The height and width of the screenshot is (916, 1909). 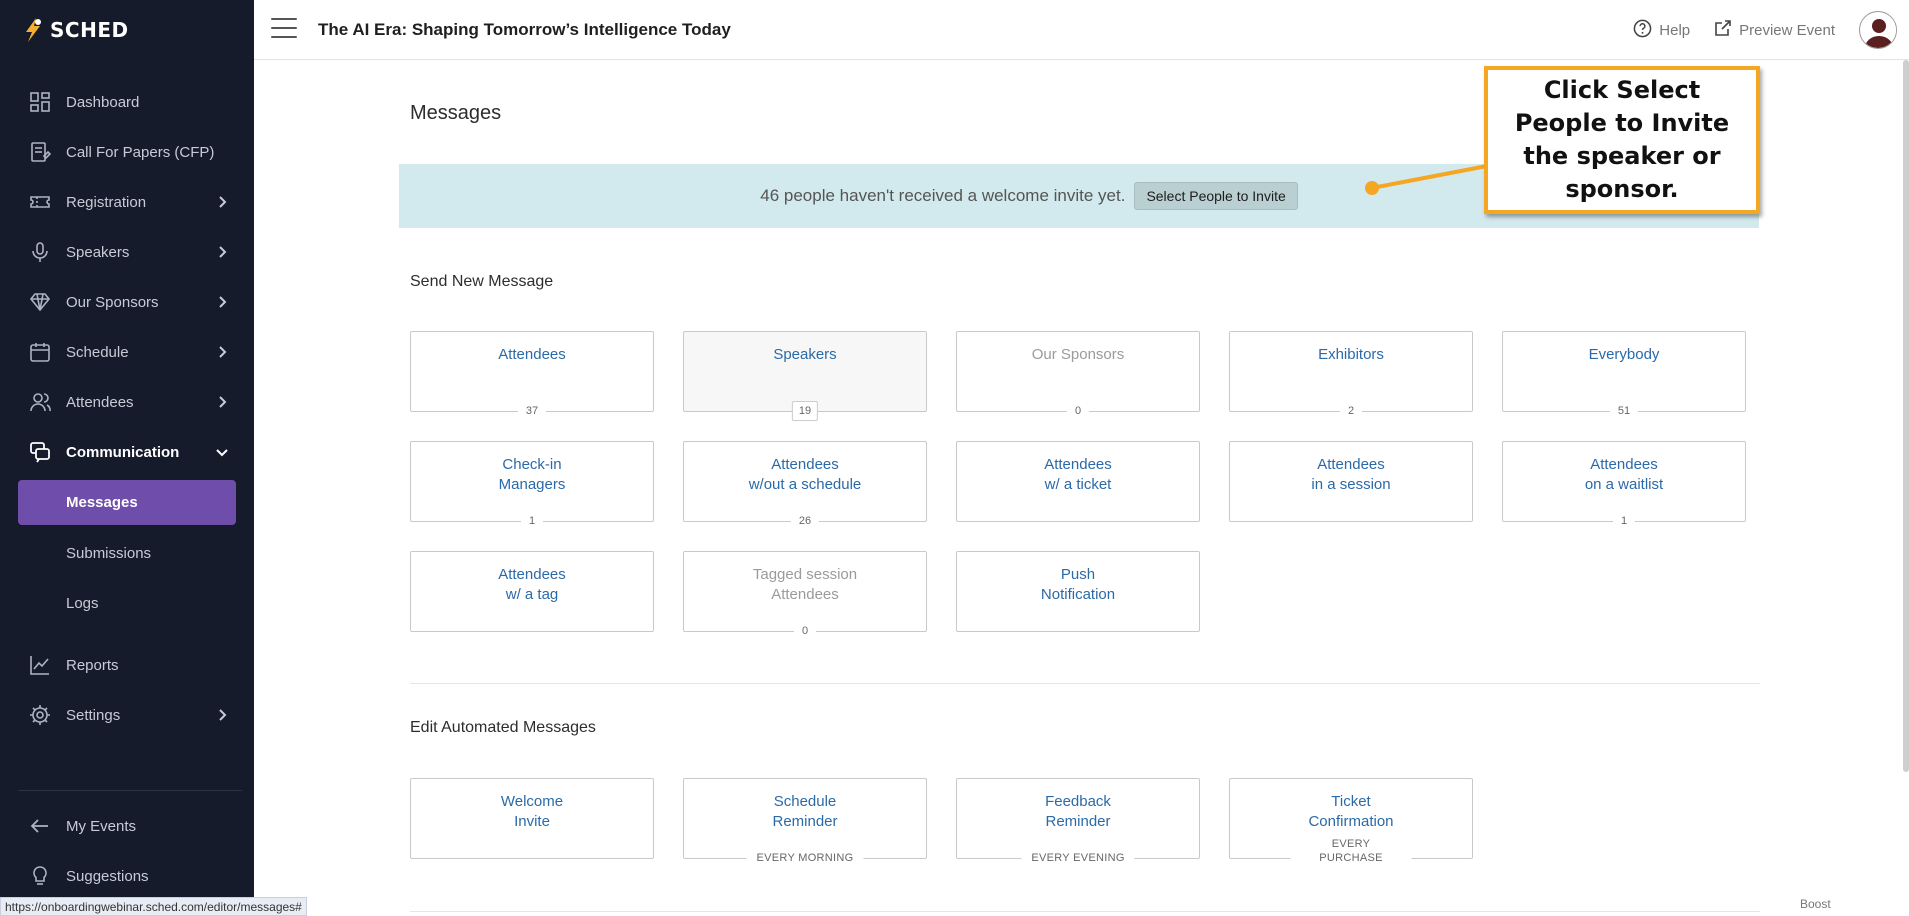 What do you see at coordinates (1078, 354) in the screenshot?
I see `tile-label: Our Sponsors` at bounding box center [1078, 354].